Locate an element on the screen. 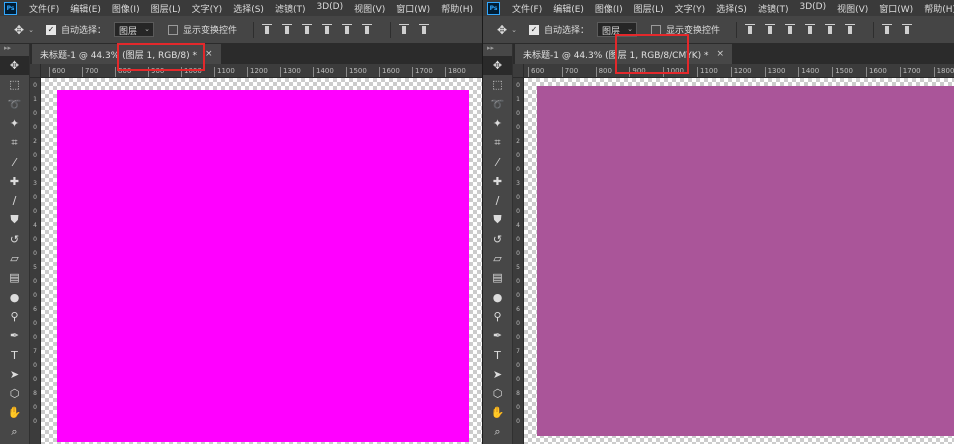 This screenshot has width=954, height=444. auto-select-target-dropdown: 图层 ⌄ is located at coordinates (133, 29).